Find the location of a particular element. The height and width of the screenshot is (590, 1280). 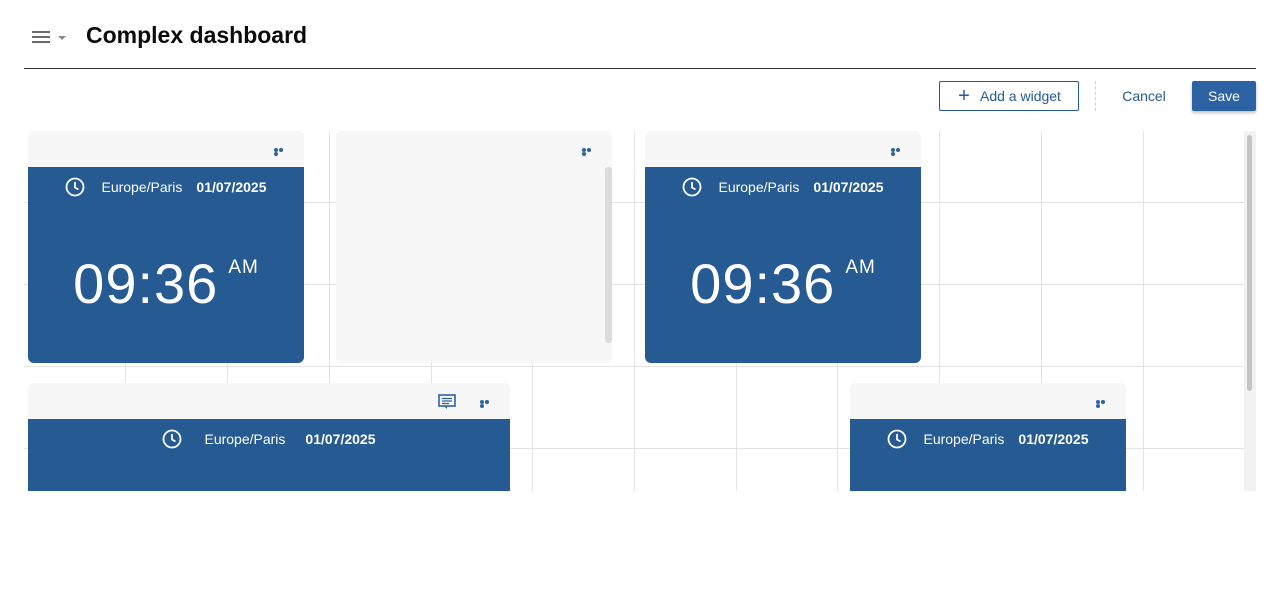

toolbar: + Add a widget Cancel Save is located at coordinates (640, 97).